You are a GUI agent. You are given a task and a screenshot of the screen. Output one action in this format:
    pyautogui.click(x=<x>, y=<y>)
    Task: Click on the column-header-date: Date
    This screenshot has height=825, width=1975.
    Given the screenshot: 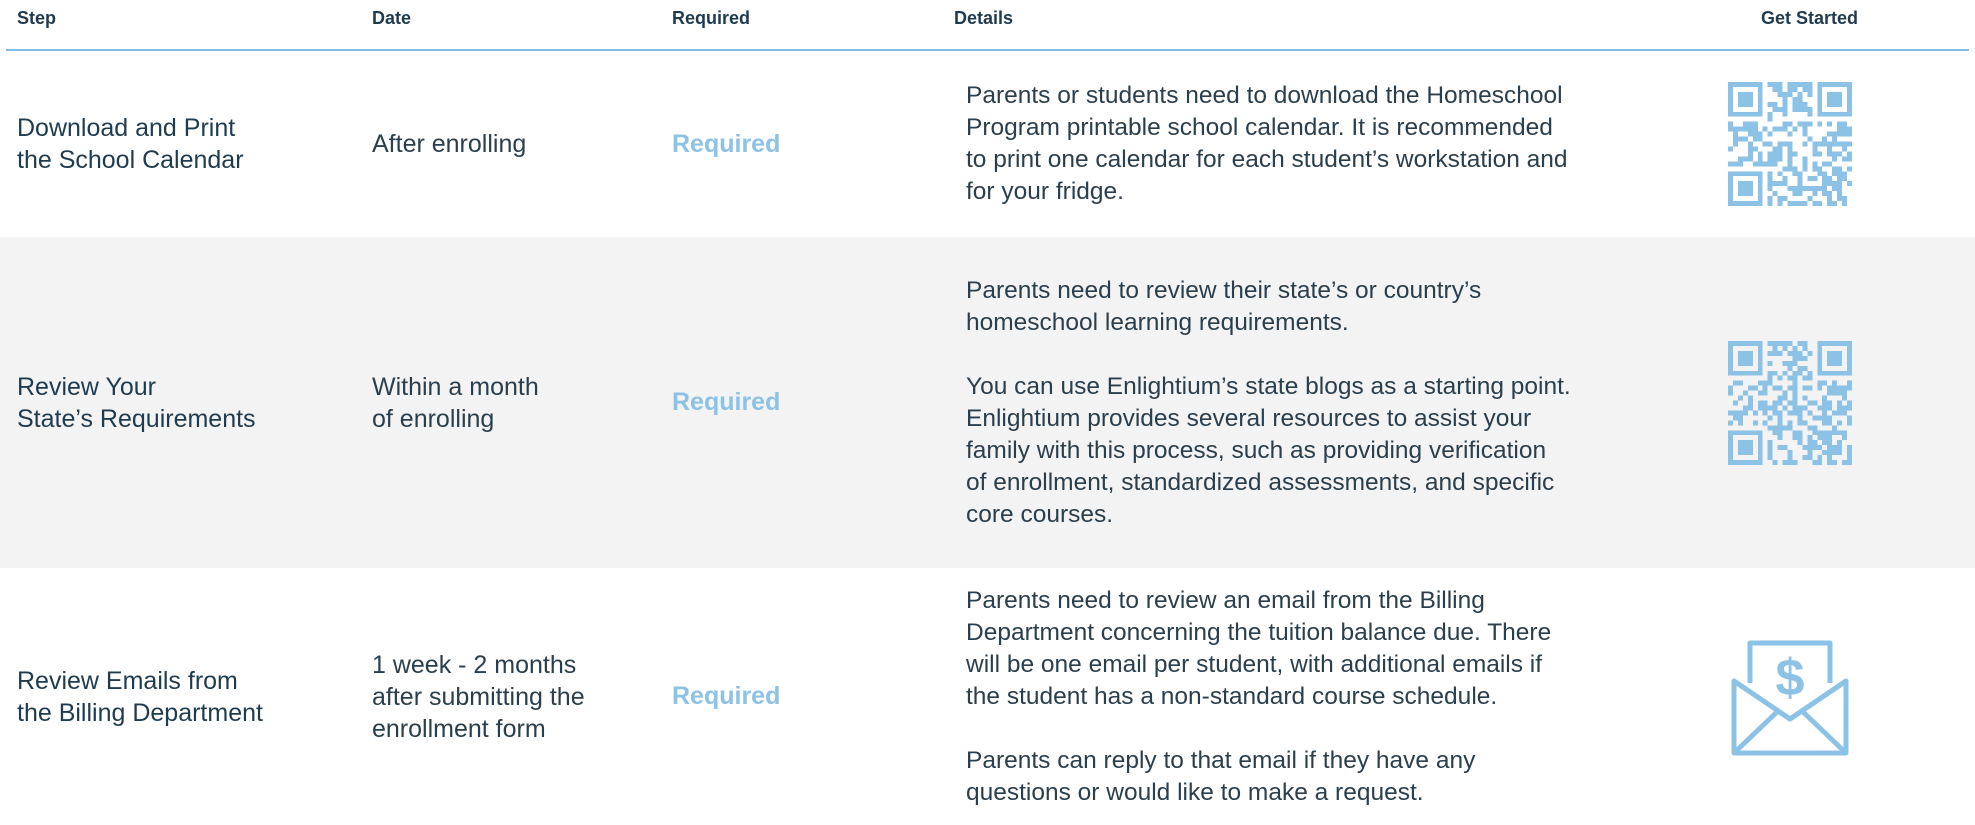 What is the action you would take?
    pyautogui.click(x=392, y=18)
    